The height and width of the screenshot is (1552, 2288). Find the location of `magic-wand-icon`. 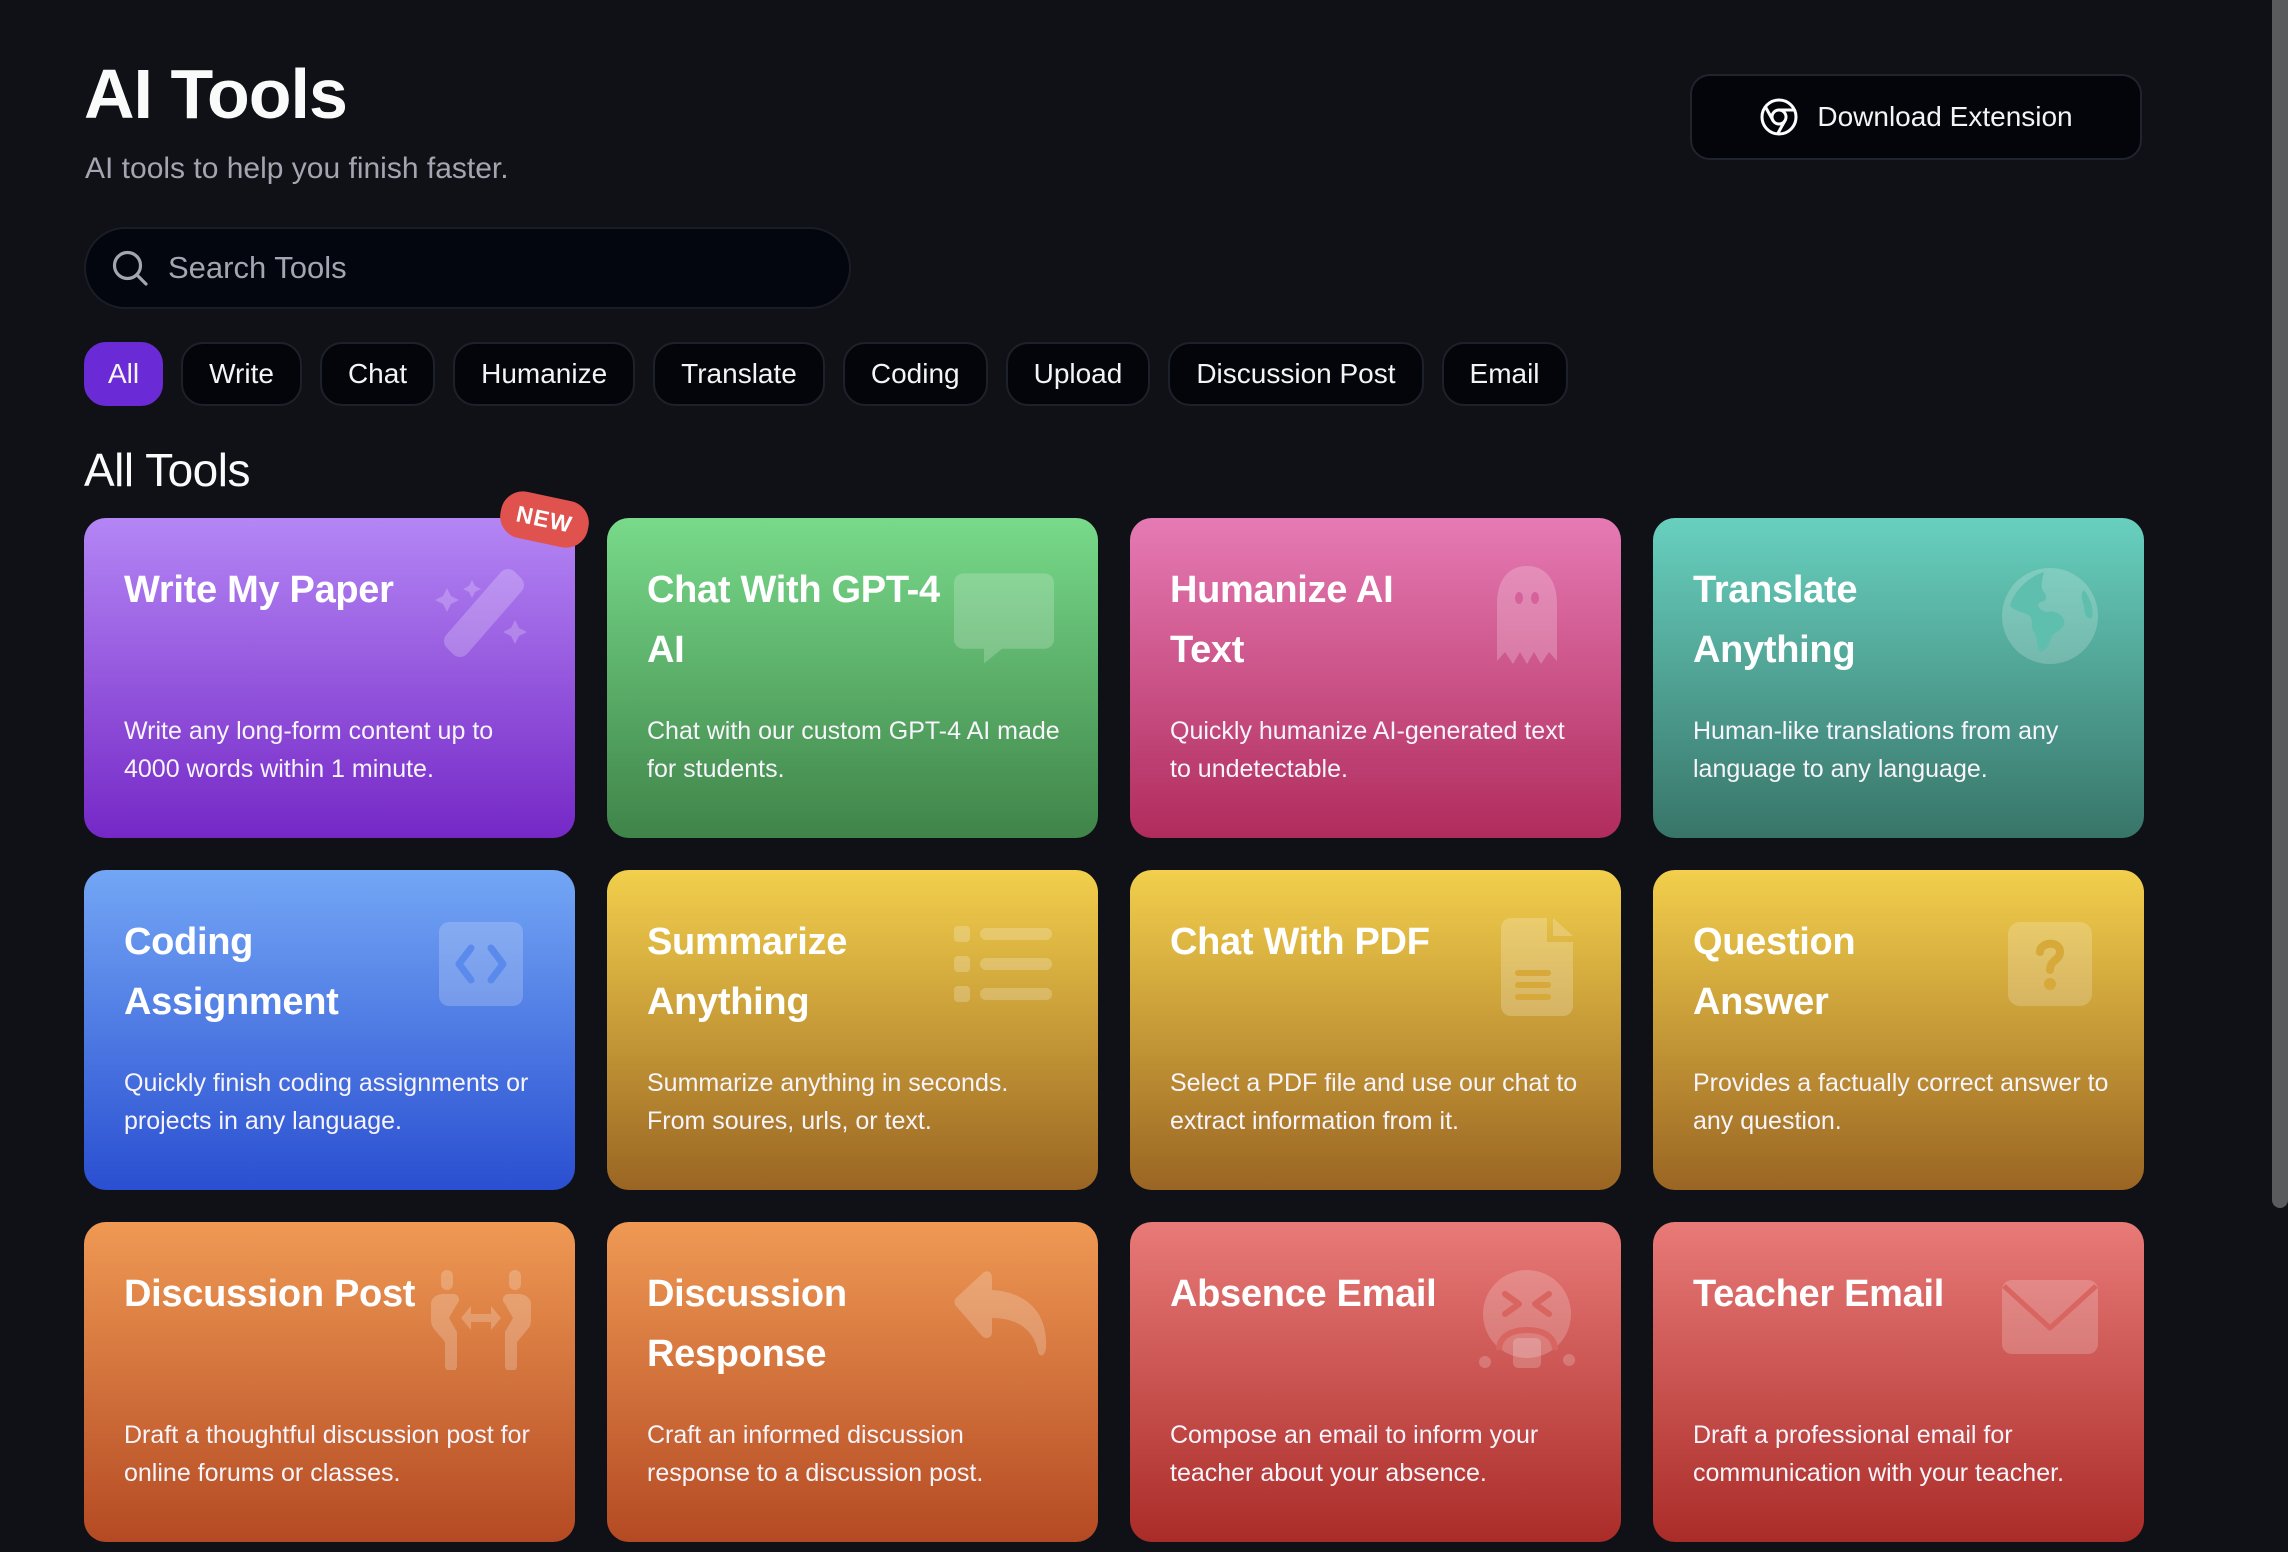

magic-wand-icon is located at coordinates (481, 616).